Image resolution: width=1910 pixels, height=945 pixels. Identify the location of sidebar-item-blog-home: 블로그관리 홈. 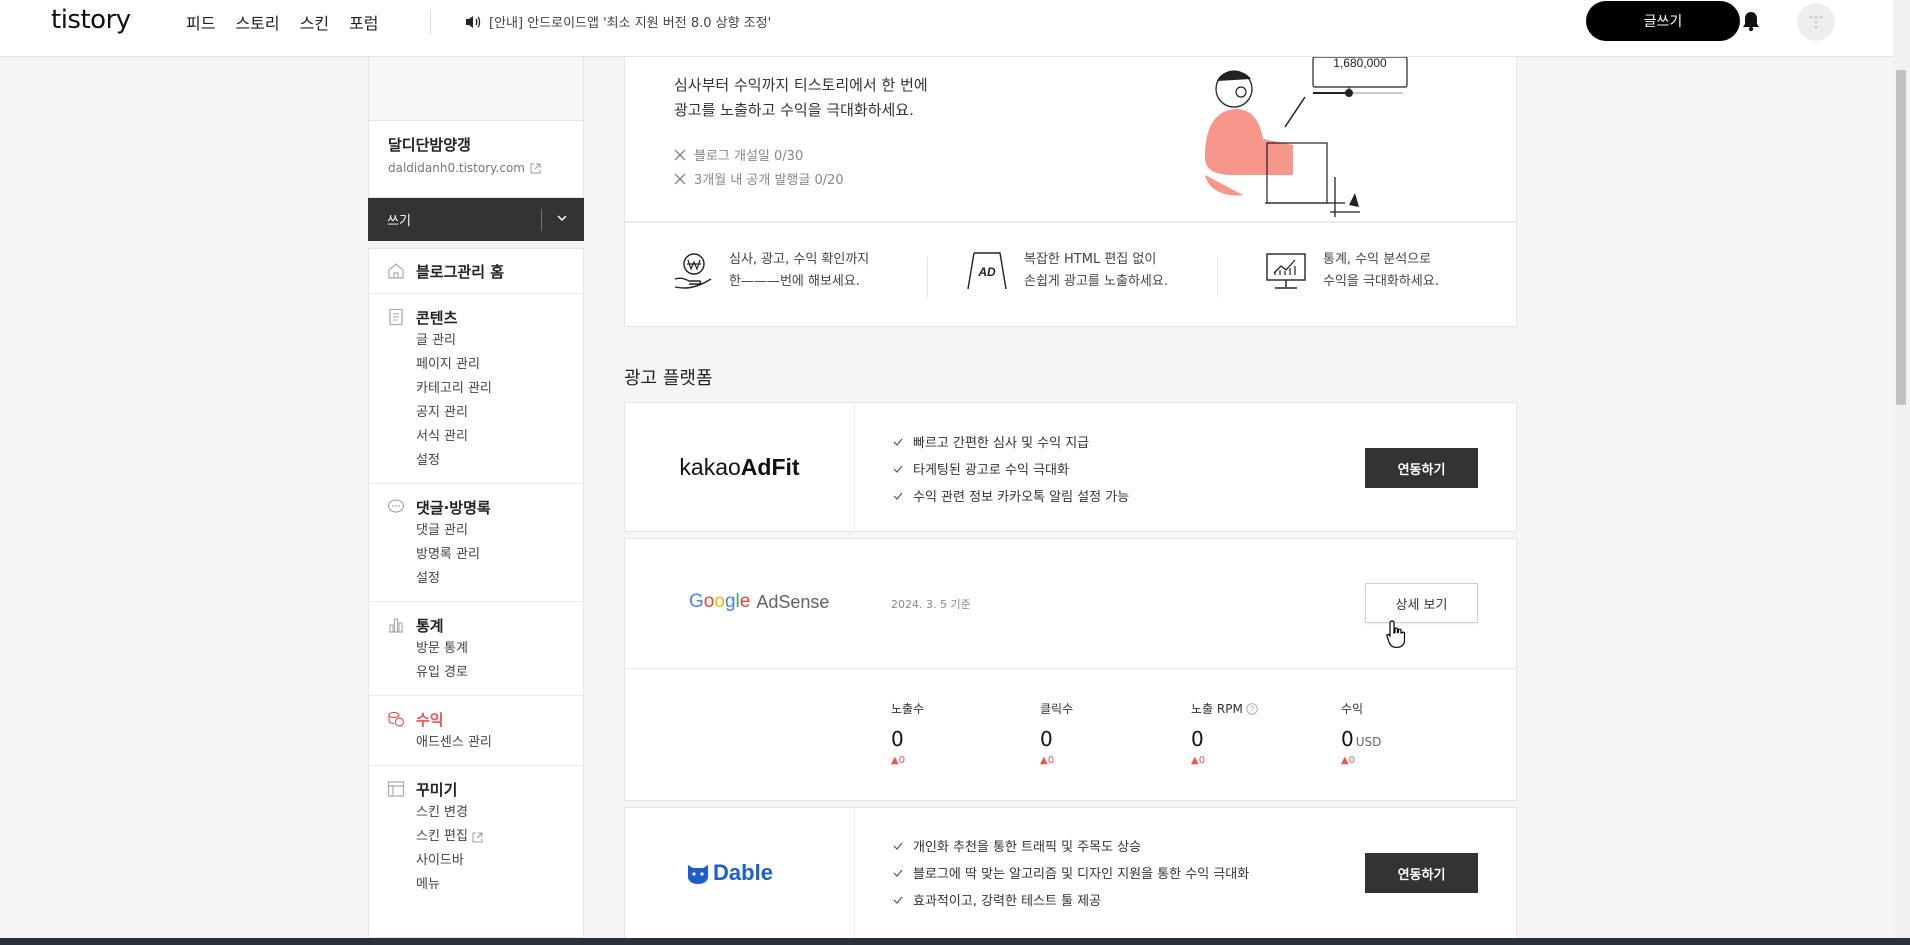
(476, 271).